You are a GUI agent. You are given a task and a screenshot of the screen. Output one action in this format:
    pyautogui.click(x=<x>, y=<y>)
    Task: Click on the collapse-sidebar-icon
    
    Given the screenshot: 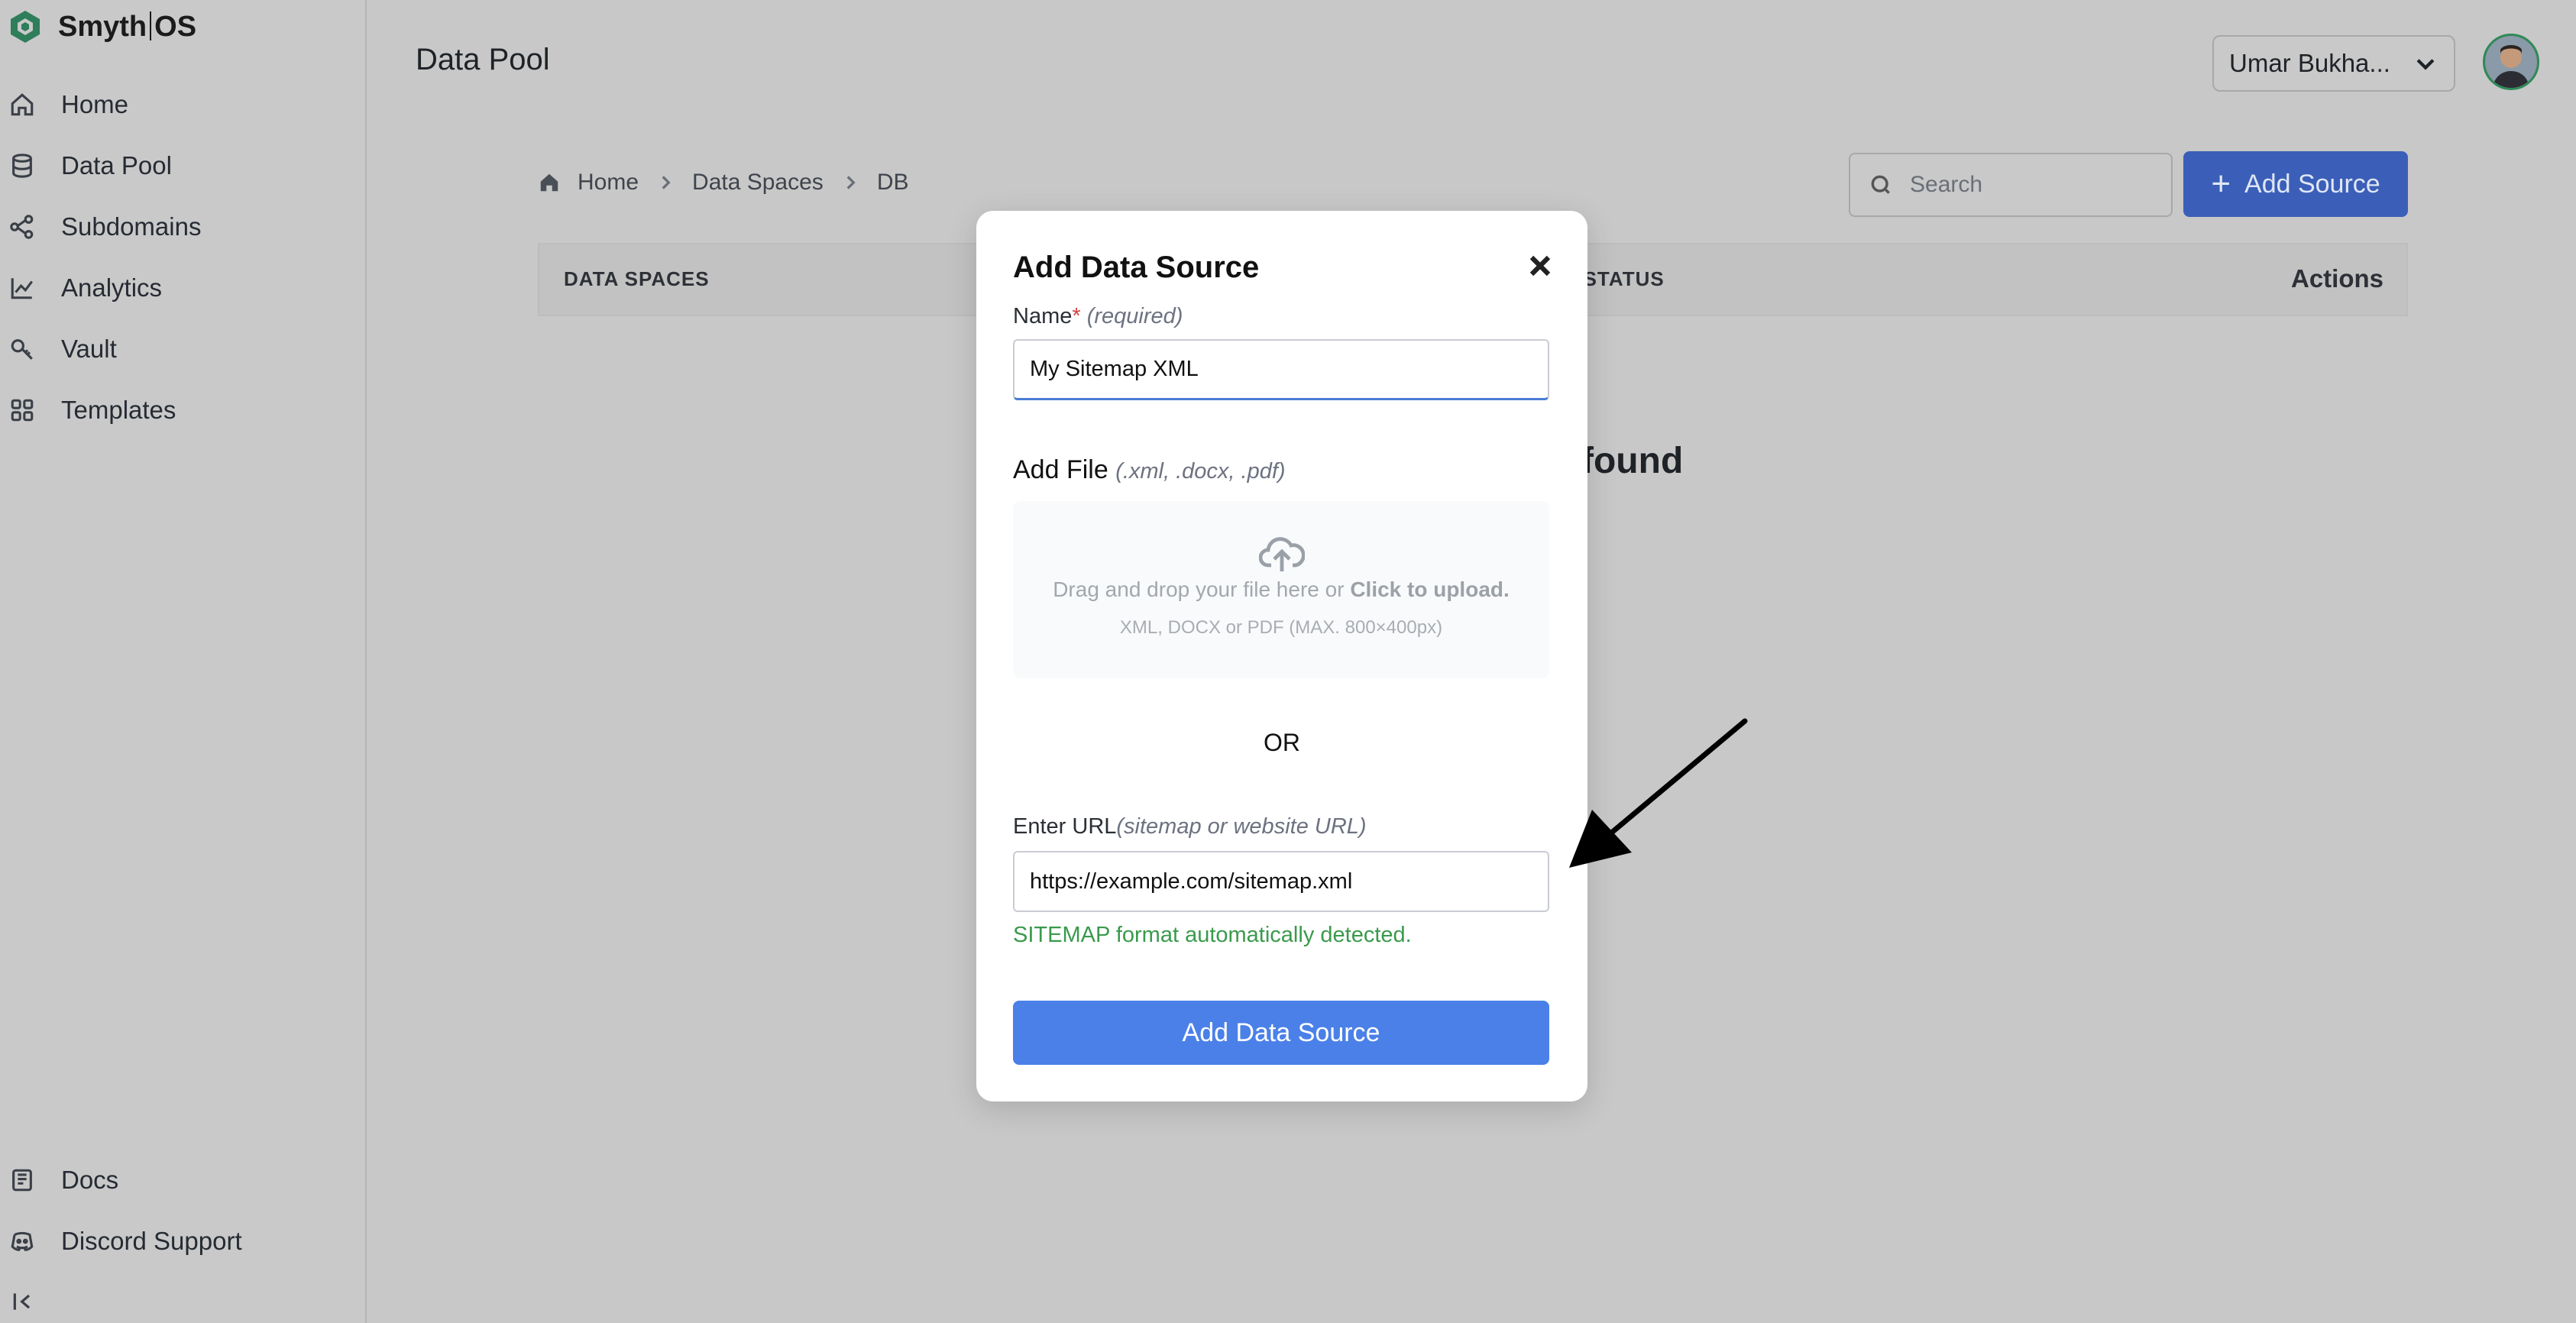 What is the action you would take?
    pyautogui.click(x=23, y=1301)
    